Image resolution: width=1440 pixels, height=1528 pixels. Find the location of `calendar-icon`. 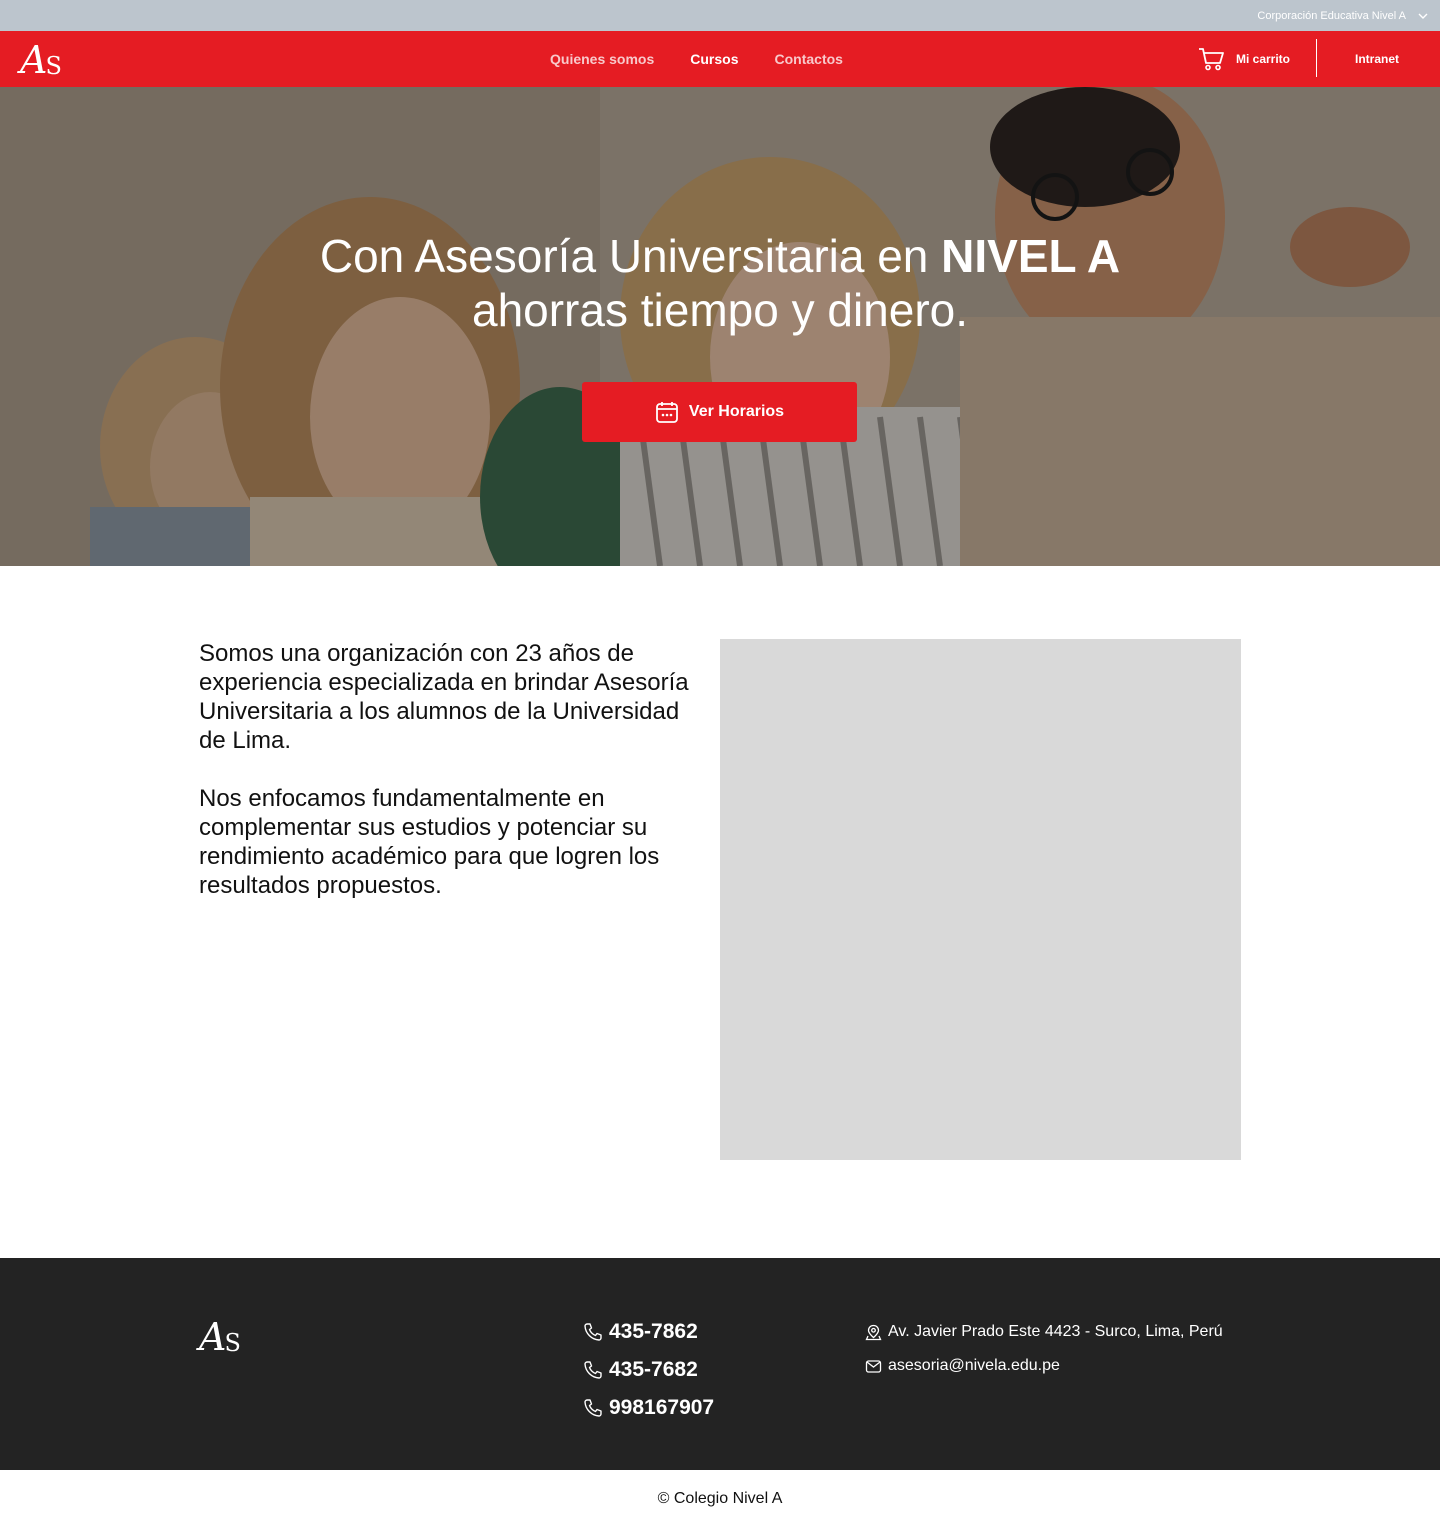

calendar-icon is located at coordinates (667, 412).